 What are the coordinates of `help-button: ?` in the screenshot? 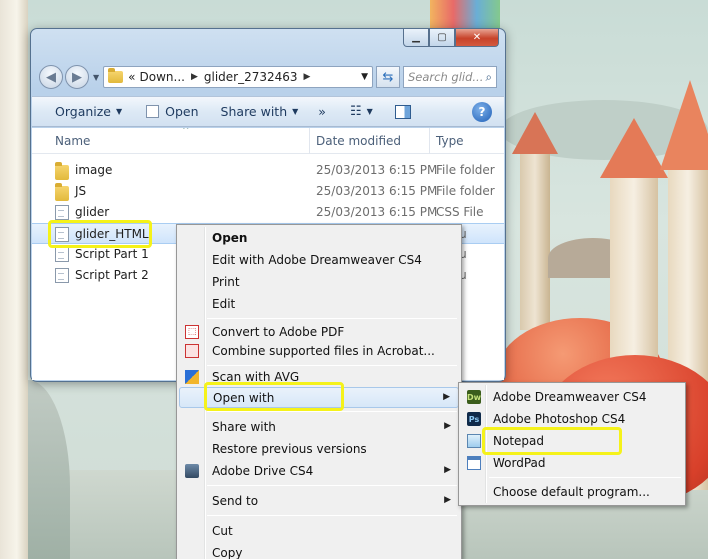 It's located at (482, 111).